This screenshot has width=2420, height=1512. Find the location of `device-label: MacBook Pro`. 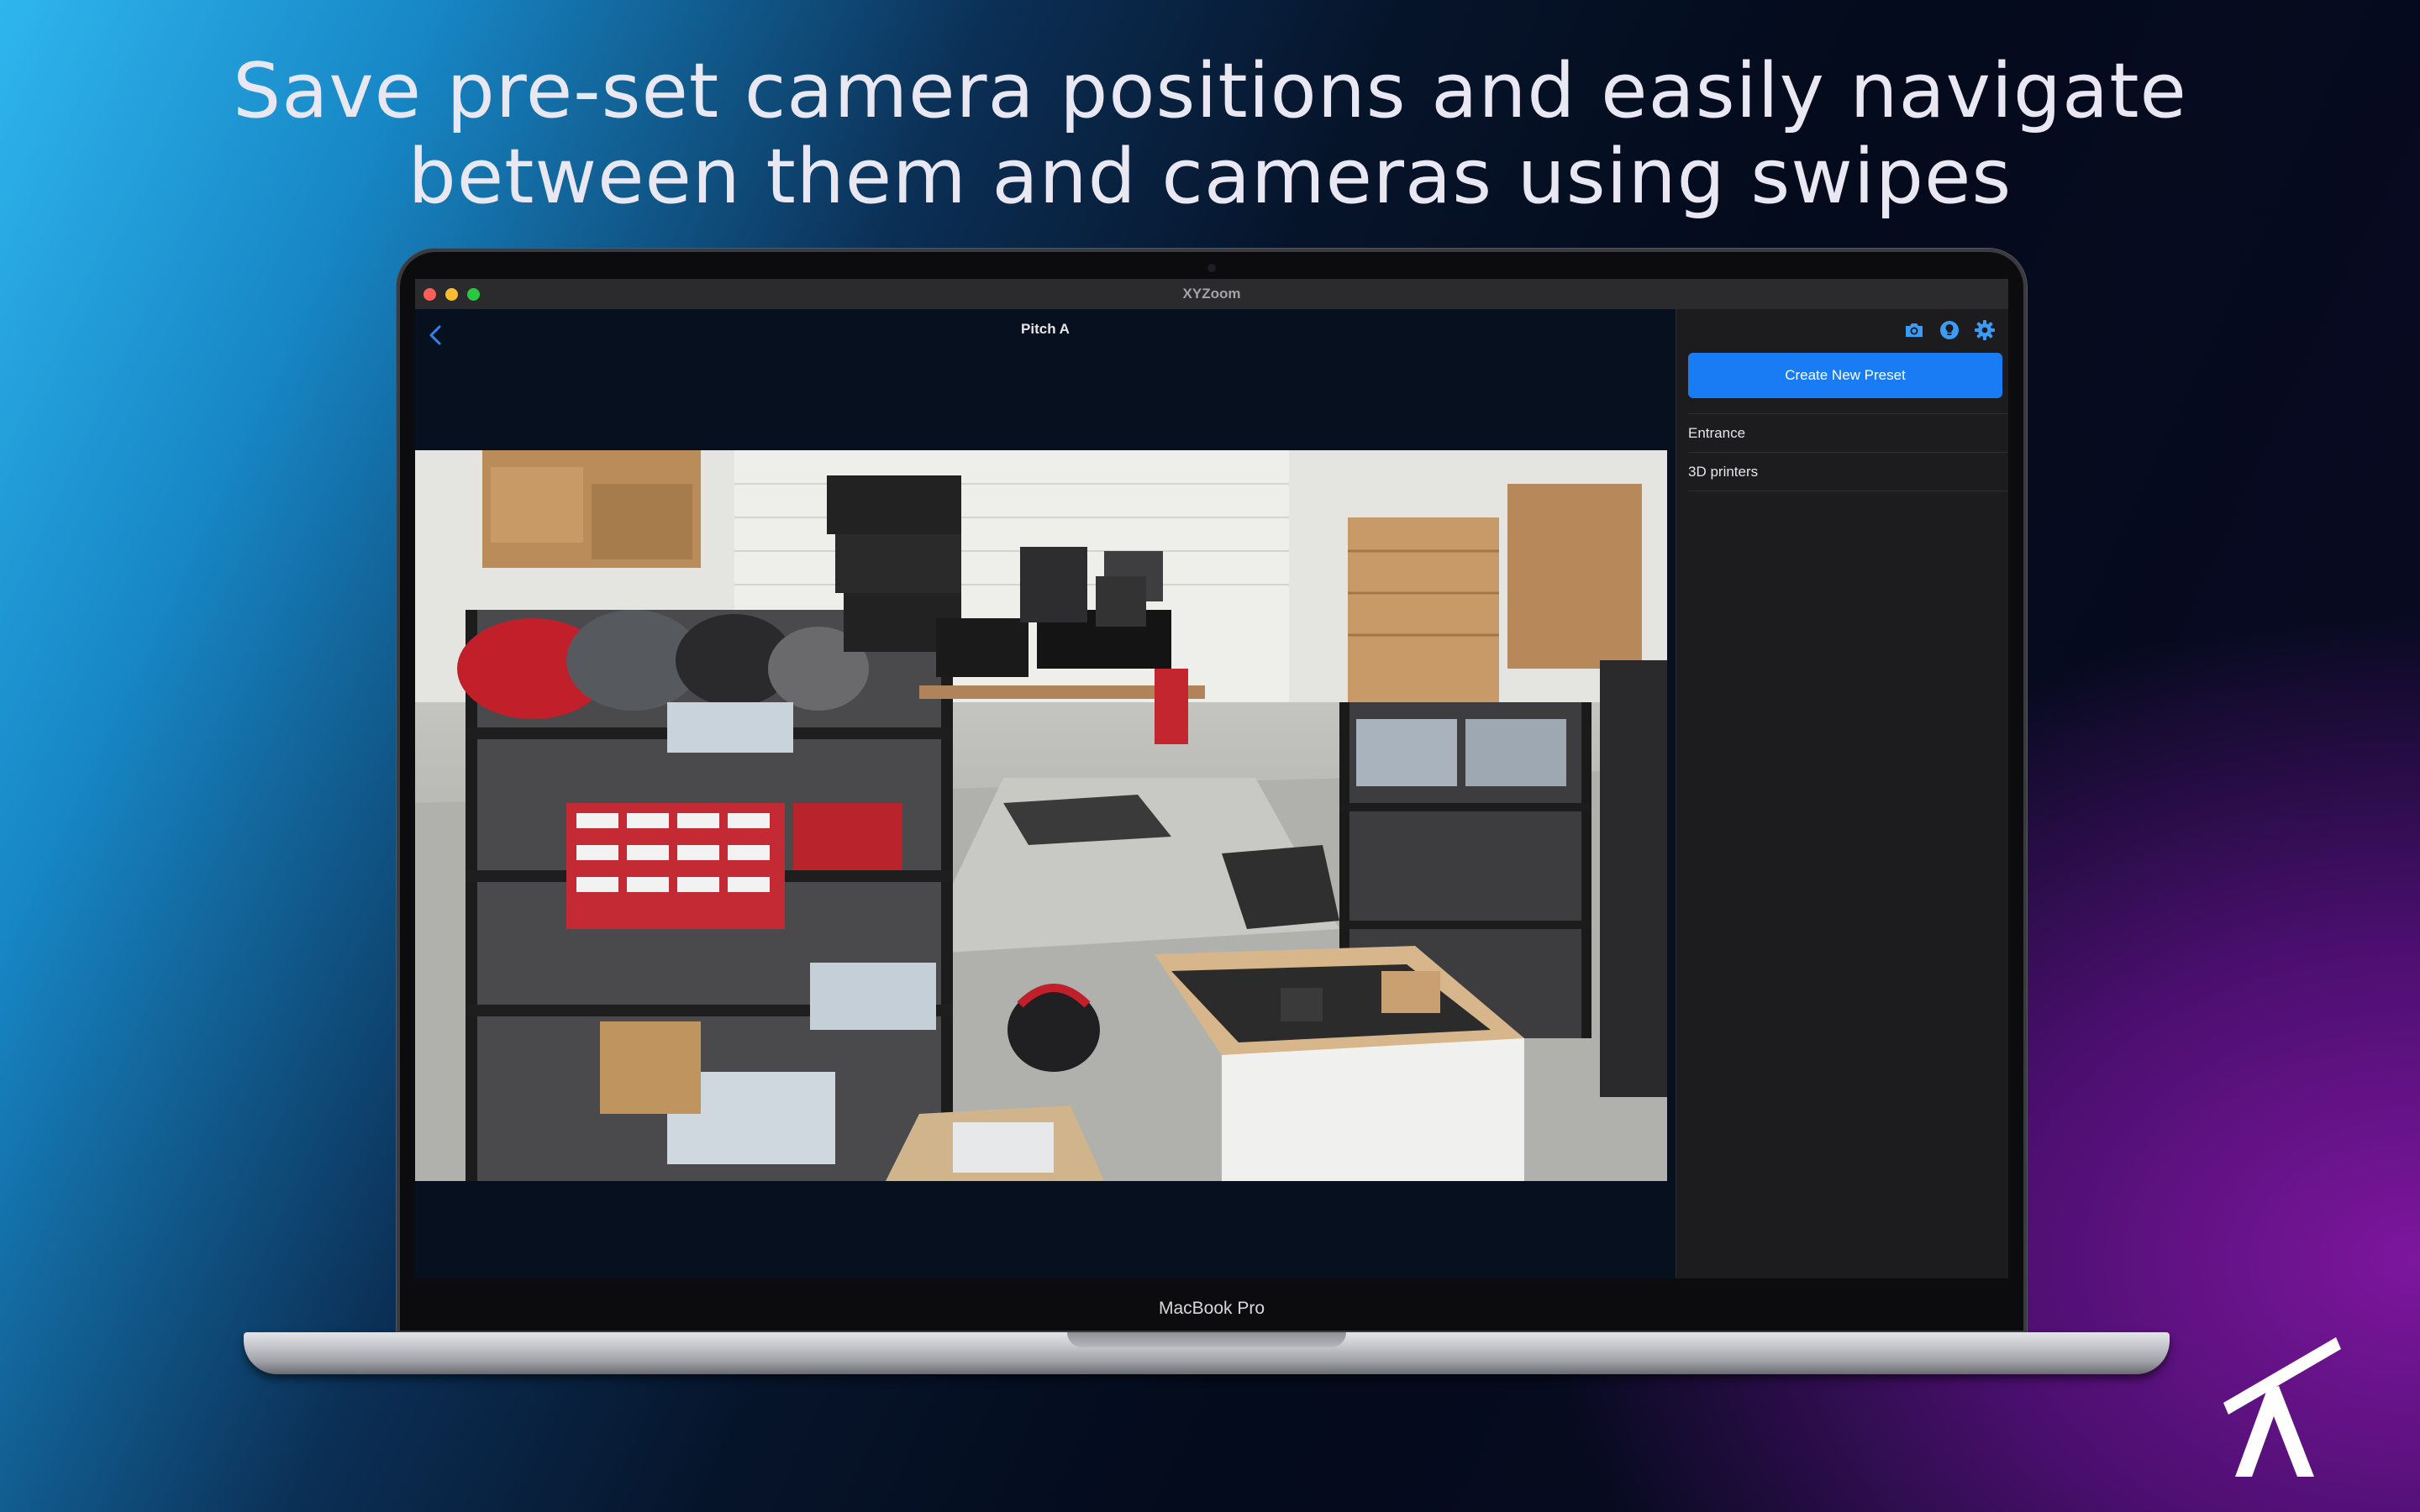

device-label: MacBook Pro is located at coordinates (1211, 1308).